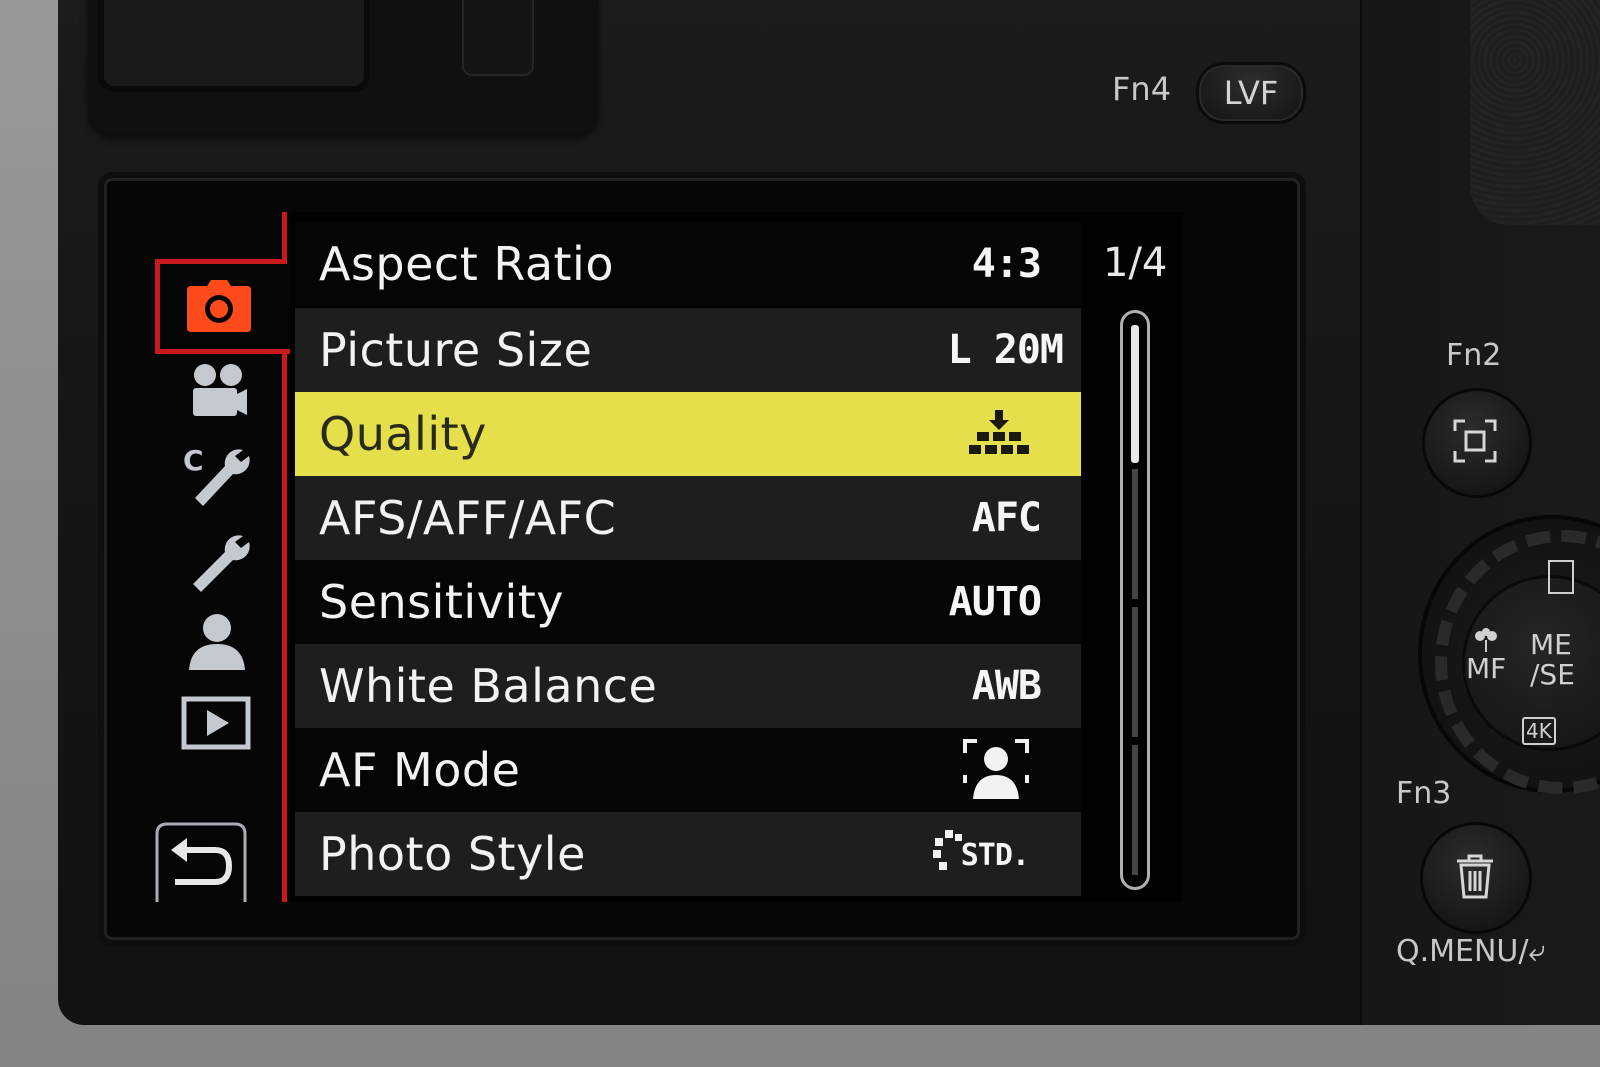  I want to click on menu-item-value: AUTO, so click(995, 602).